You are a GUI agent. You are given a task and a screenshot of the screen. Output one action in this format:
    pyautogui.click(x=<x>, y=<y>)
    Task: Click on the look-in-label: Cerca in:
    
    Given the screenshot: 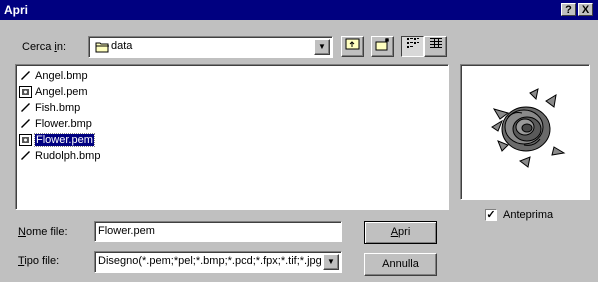 What is the action you would take?
    pyautogui.click(x=44, y=47)
    